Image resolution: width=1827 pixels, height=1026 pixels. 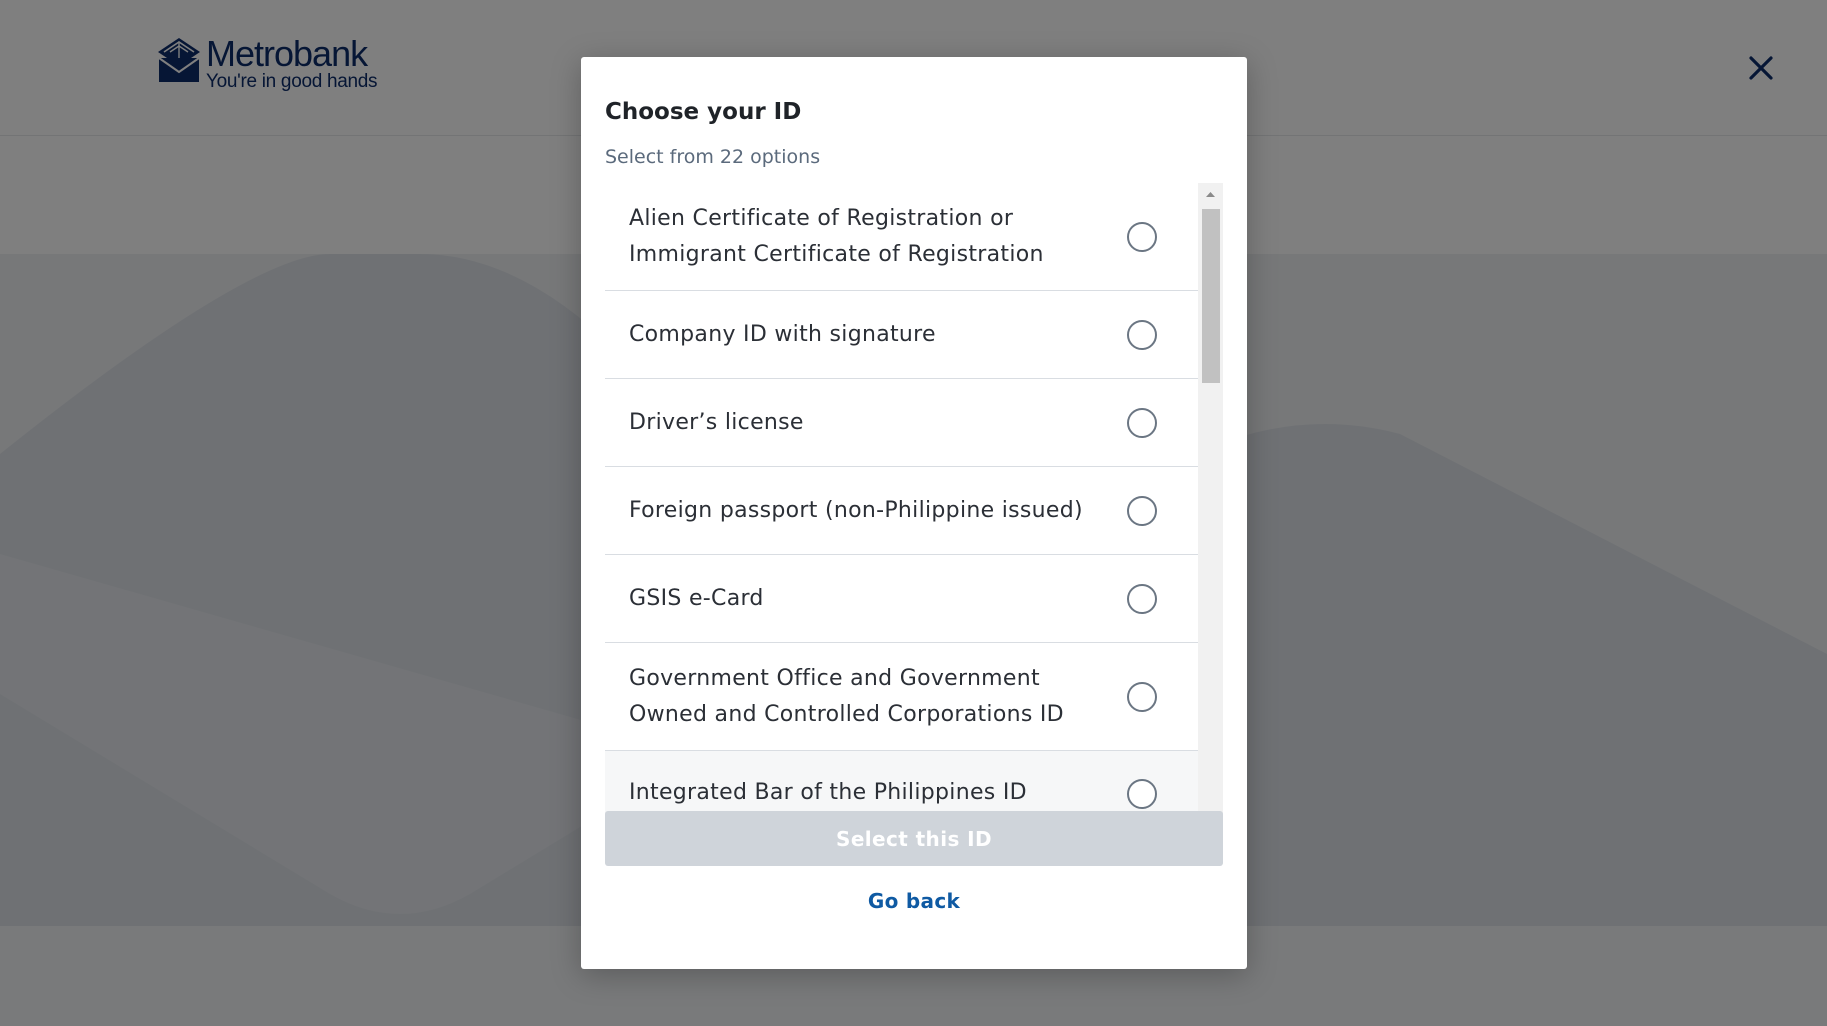 I want to click on go-back-link: Go back, so click(x=914, y=901).